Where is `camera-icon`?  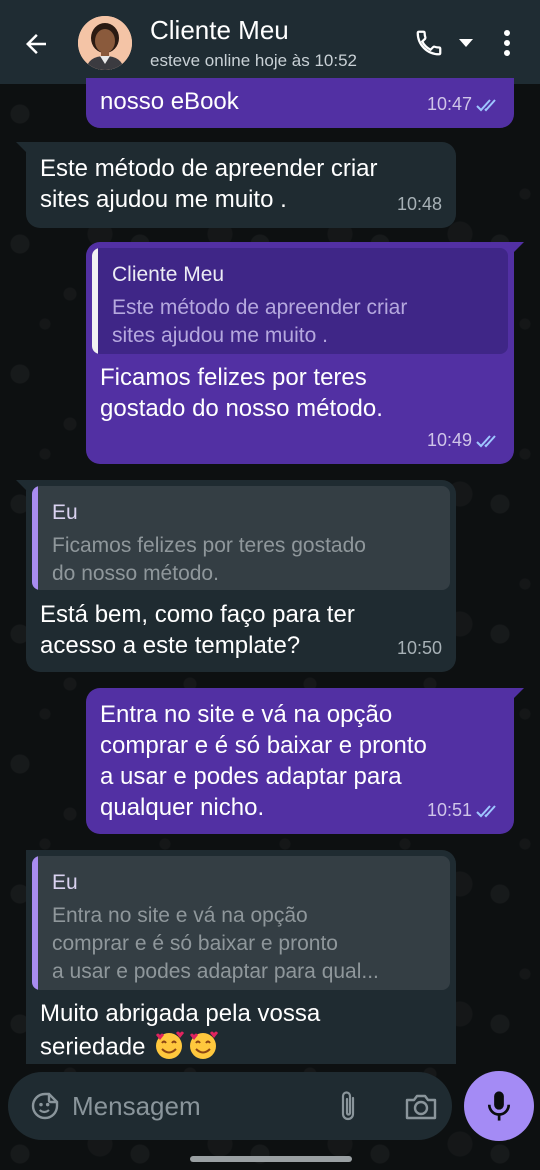 camera-icon is located at coordinates (421, 1107).